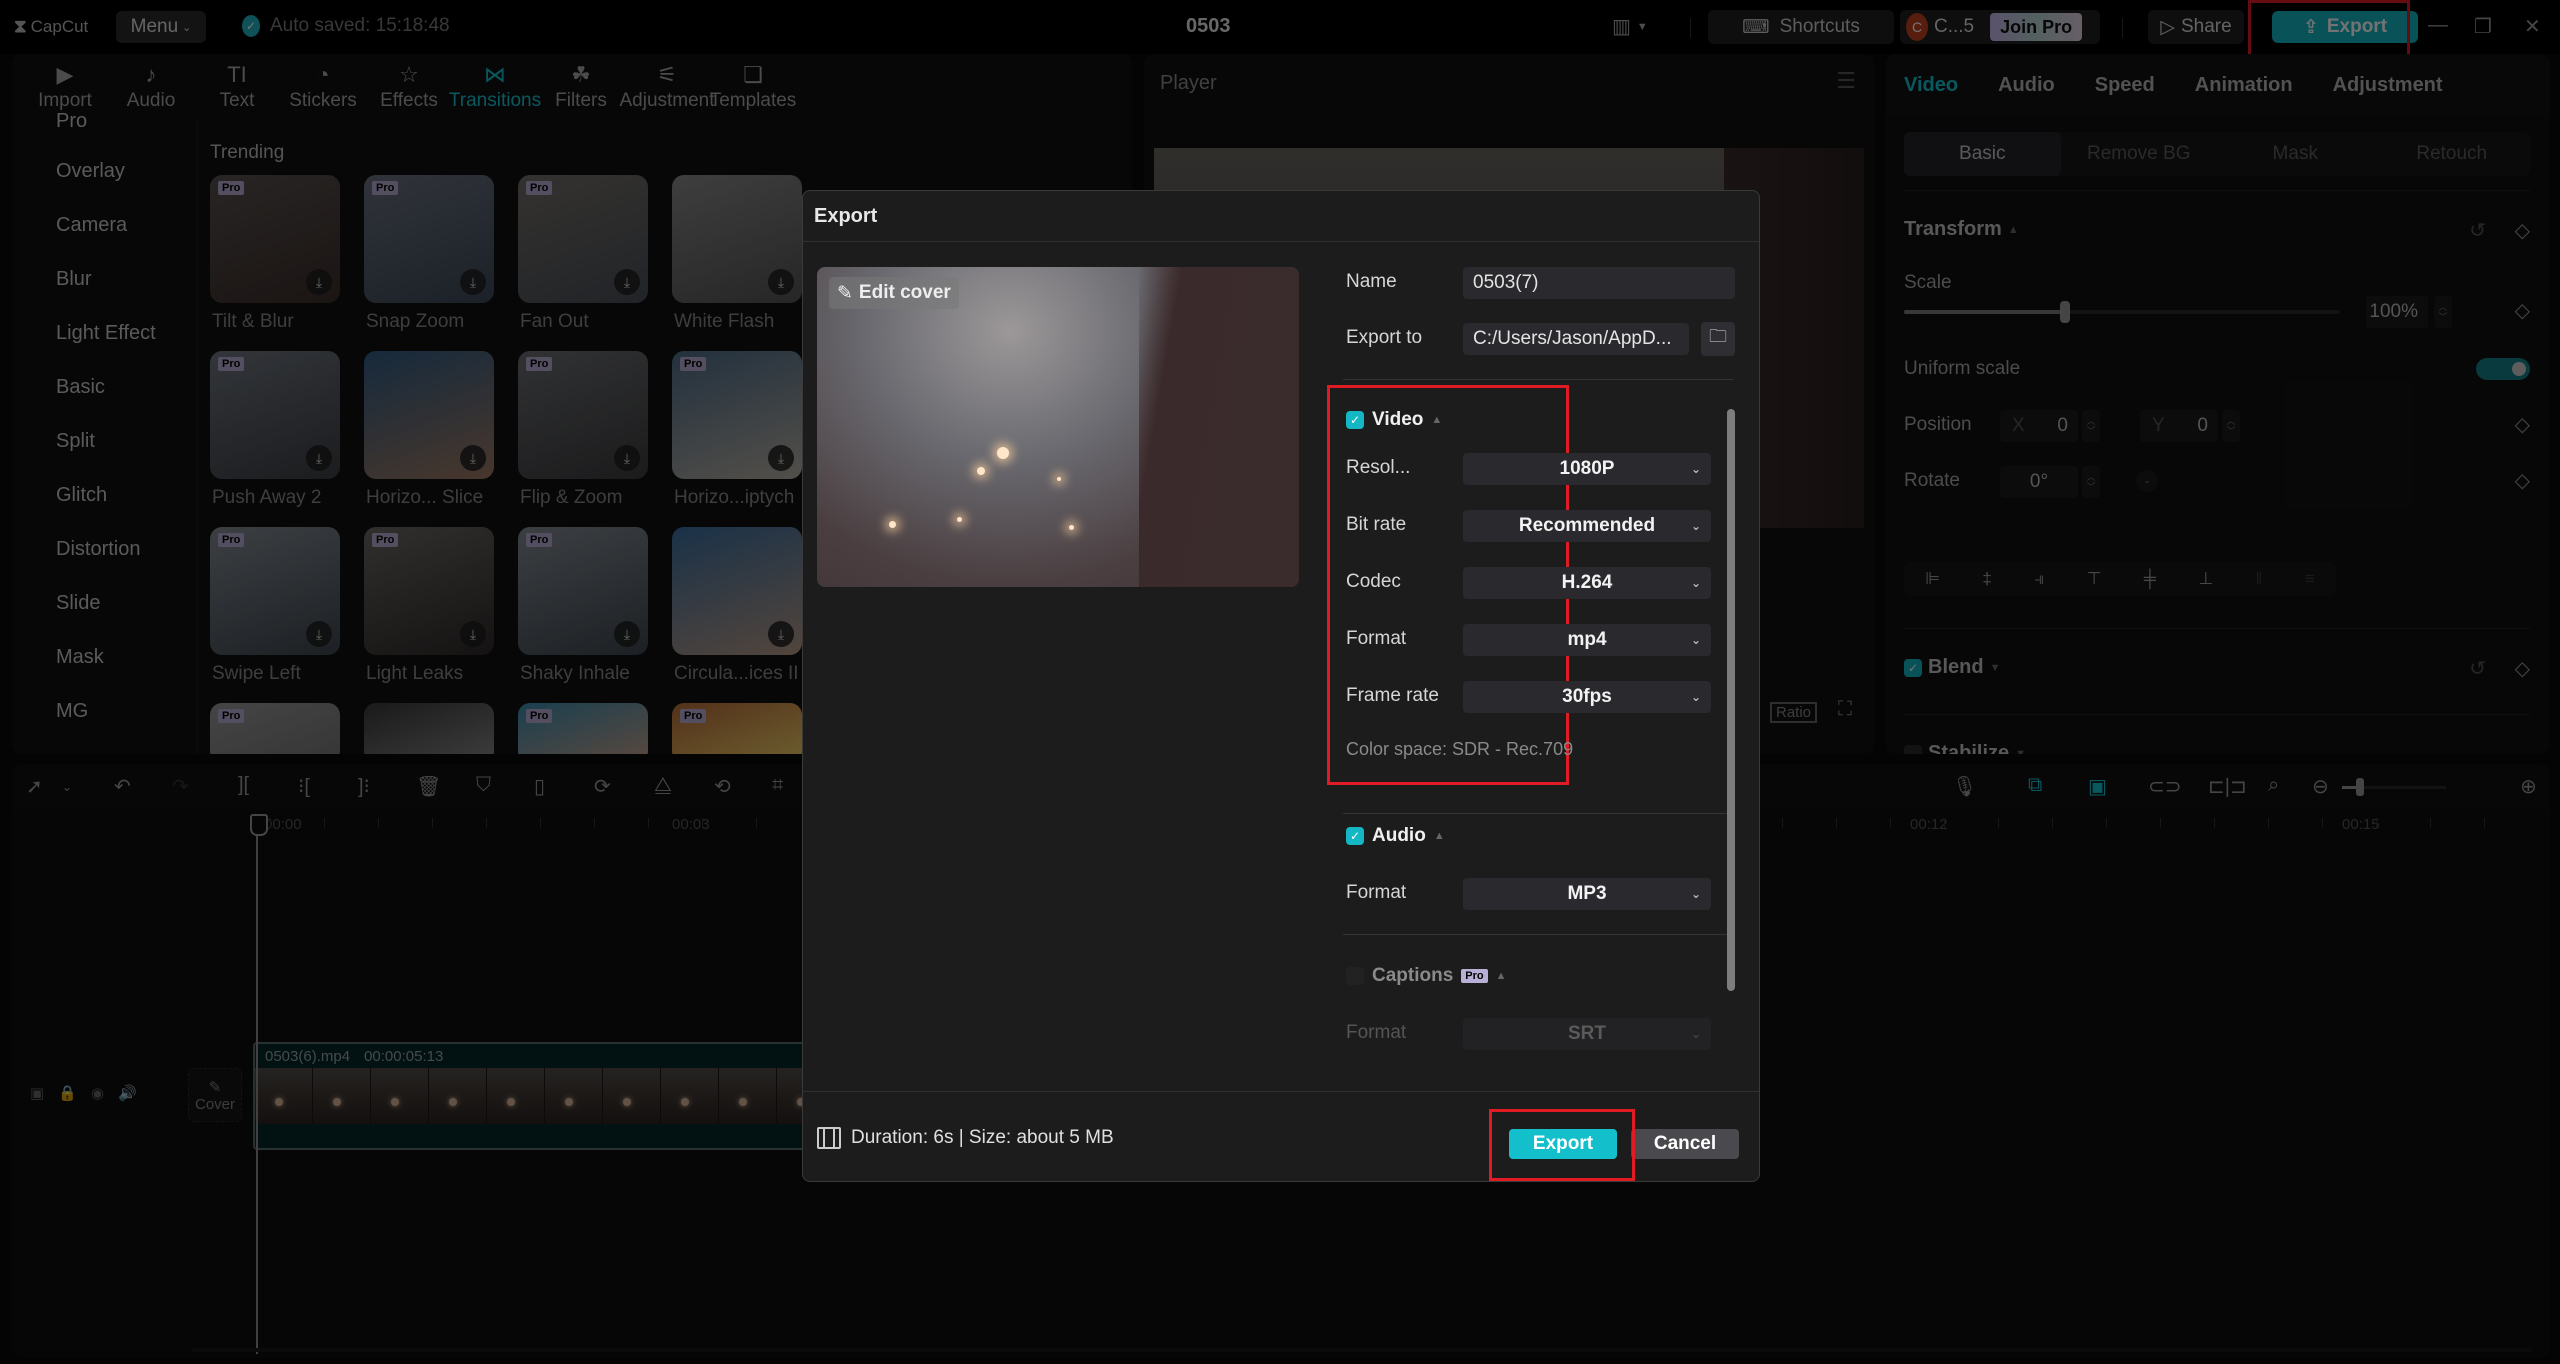 This screenshot has width=2560, height=1364. I want to click on resolution-select: 1080P ⌄, so click(1587, 469).